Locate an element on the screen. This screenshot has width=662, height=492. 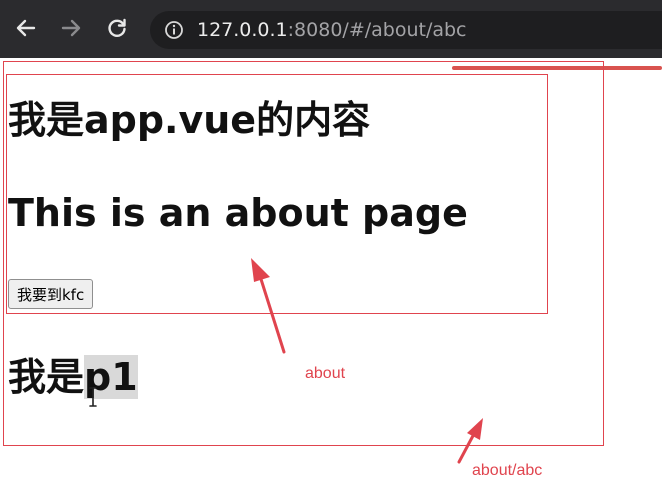
back-arrow-icon is located at coordinates (26, 28).